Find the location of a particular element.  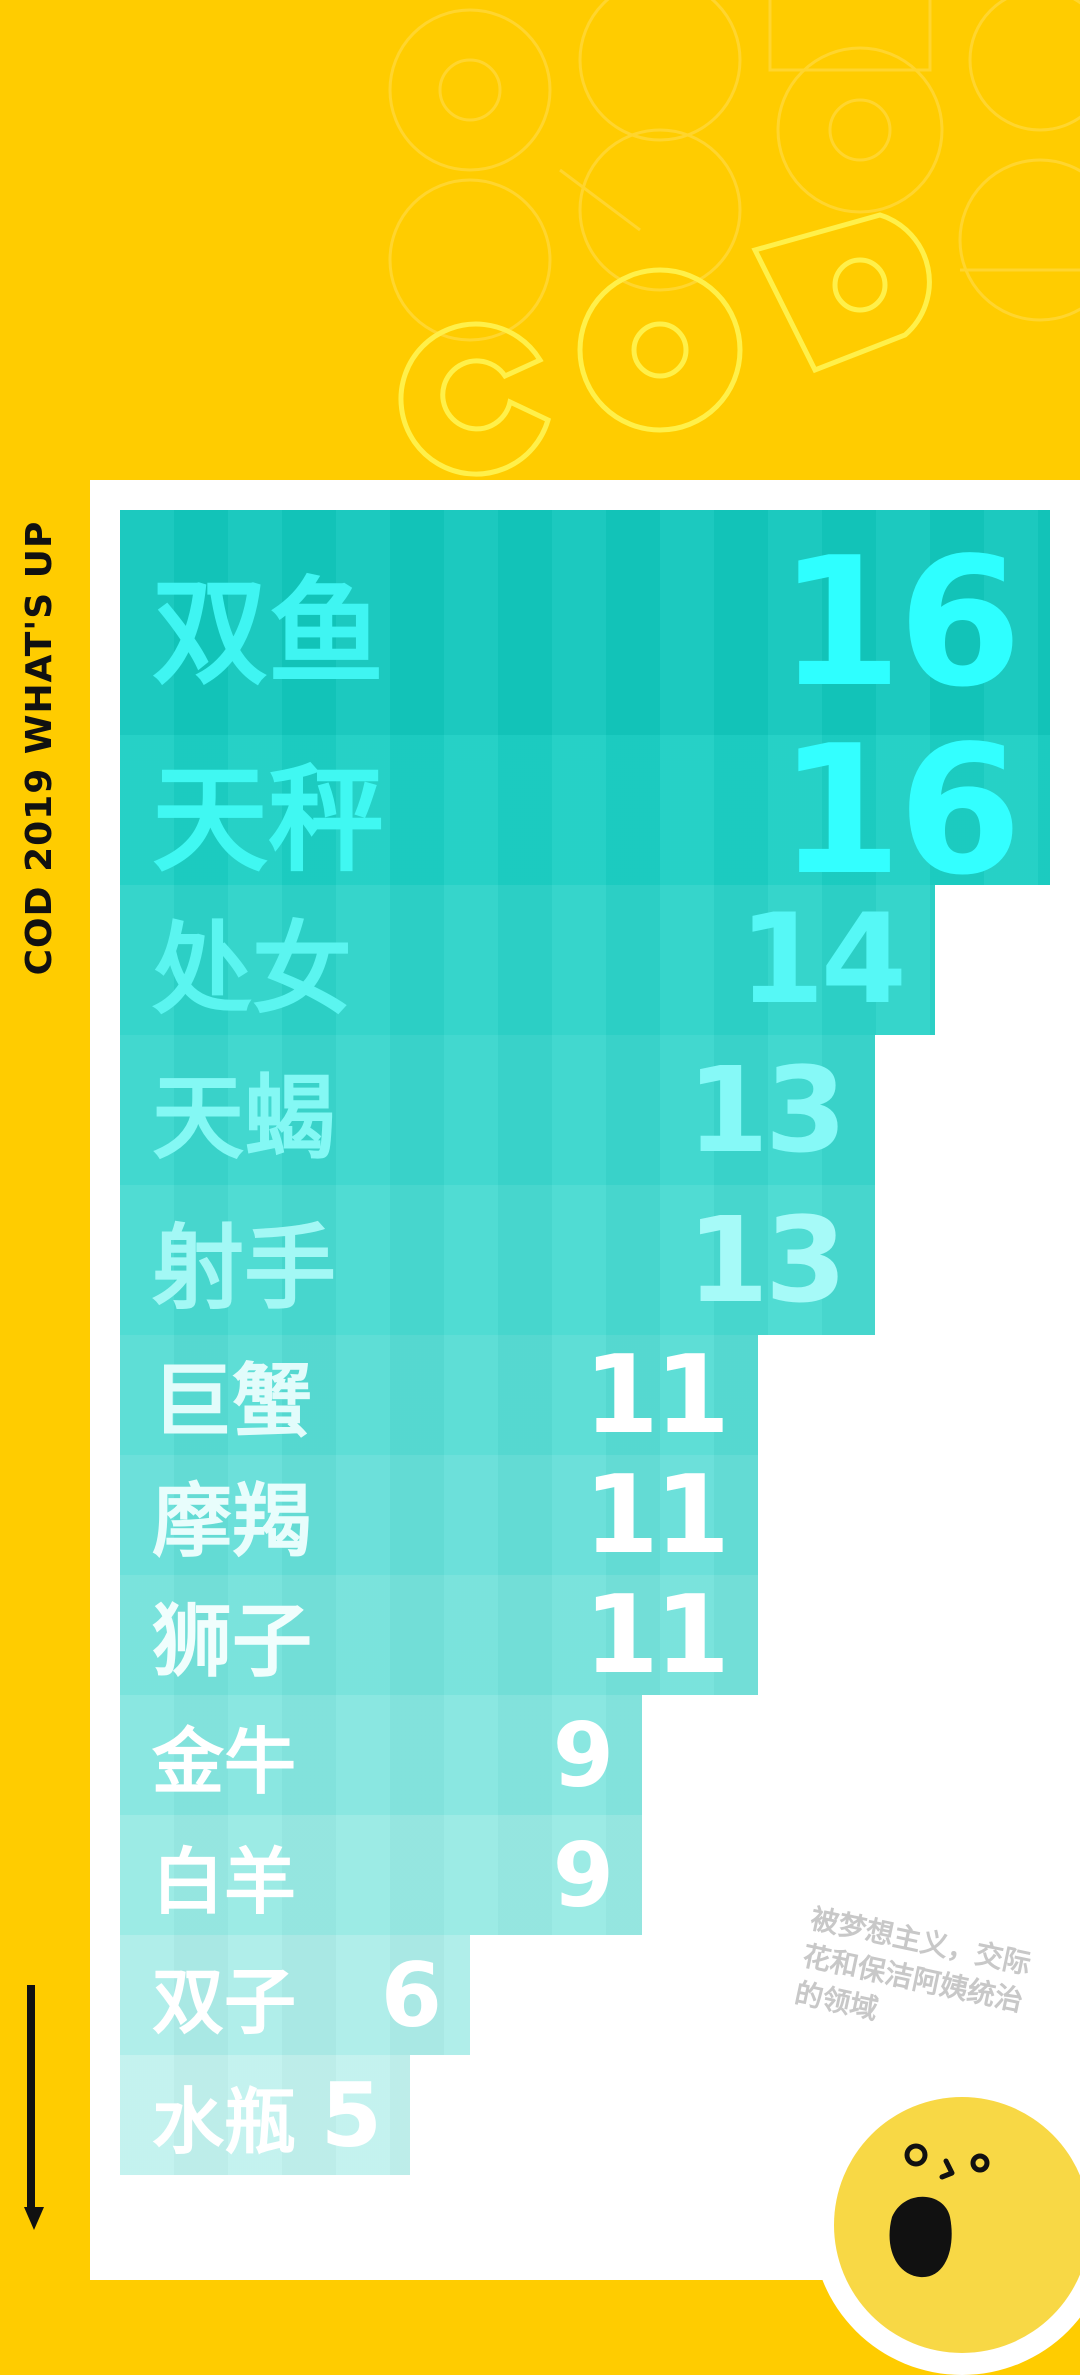

ranking-row: 白羊 9 is located at coordinates (381, 1875).